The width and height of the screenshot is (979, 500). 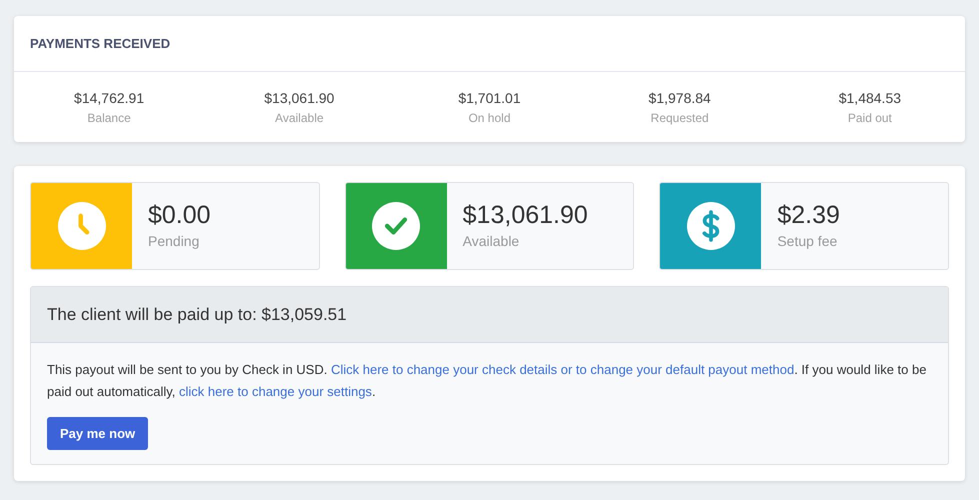 I want to click on summary-label: Setup fee, so click(x=807, y=242).